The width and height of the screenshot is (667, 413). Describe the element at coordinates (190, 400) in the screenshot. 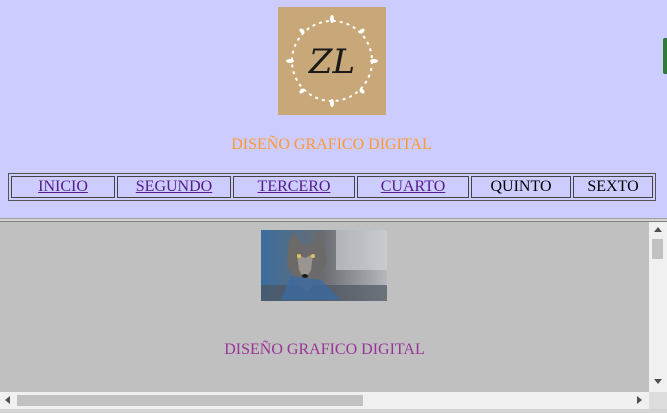

I see `horizontal-scroll-thumb` at that location.